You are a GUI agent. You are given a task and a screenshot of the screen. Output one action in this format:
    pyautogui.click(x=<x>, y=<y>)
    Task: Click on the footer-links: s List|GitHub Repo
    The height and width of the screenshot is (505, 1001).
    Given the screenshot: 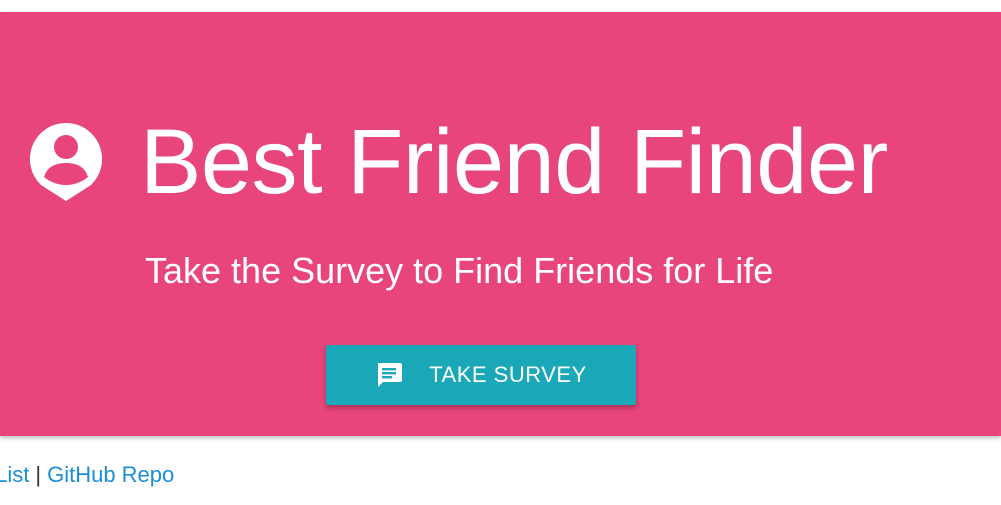 What is the action you would take?
    pyautogui.click(x=87, y=475)
    